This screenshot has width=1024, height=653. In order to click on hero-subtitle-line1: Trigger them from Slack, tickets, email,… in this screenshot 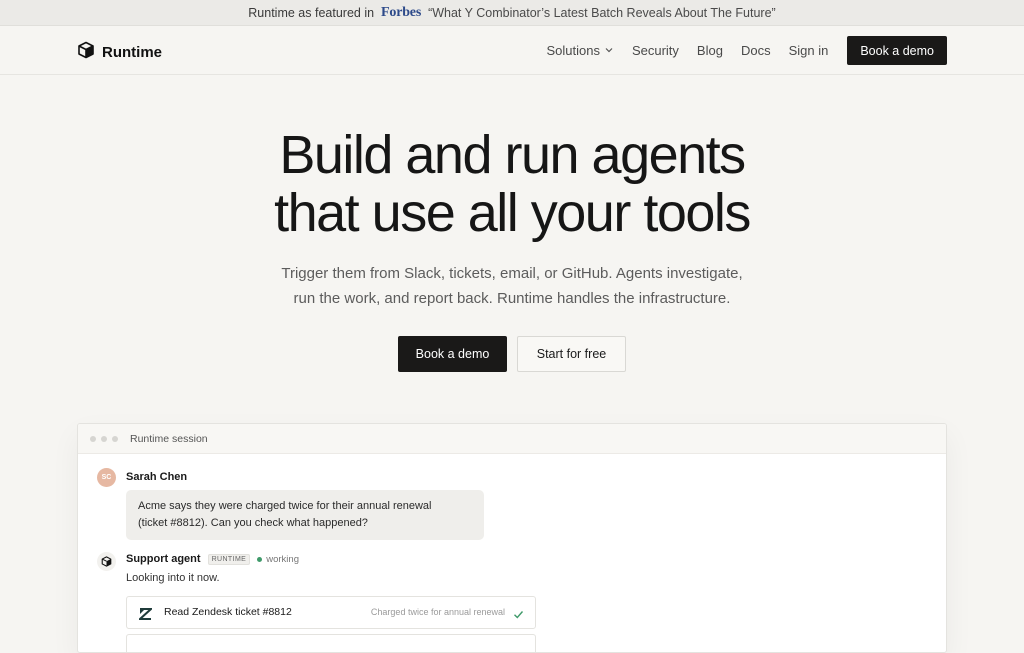, I will do `click(512, 273)`.